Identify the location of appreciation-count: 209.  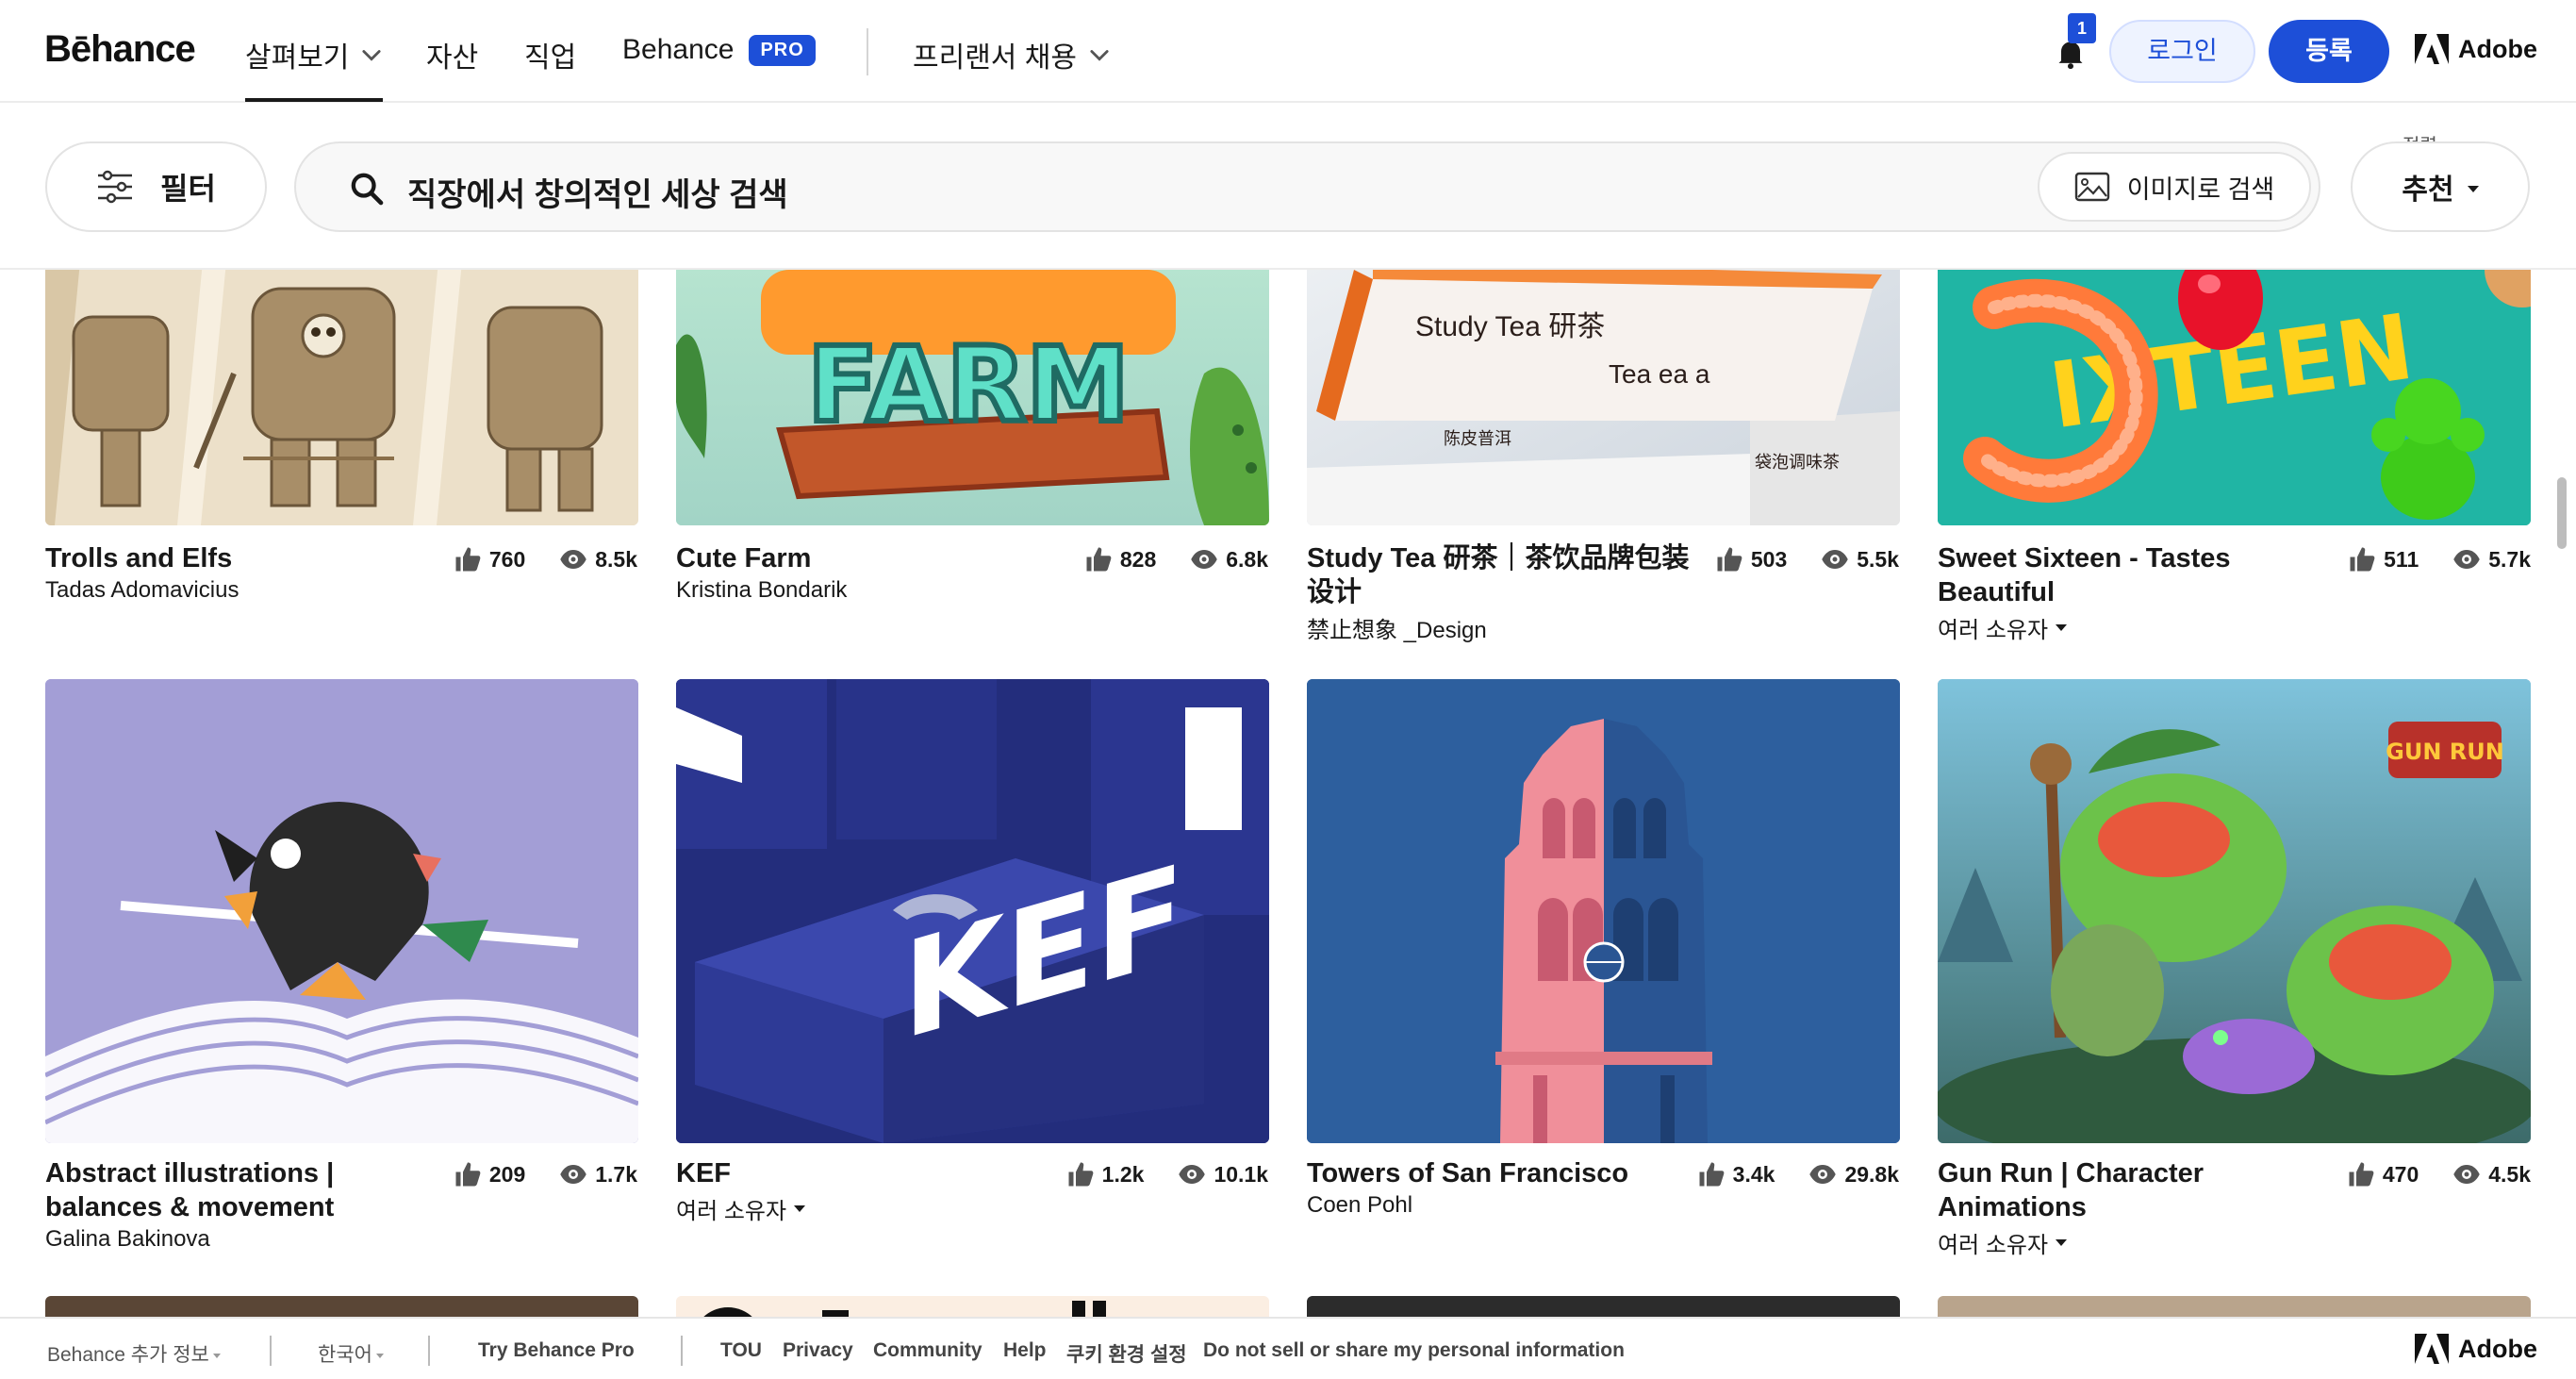
(507, 1174).